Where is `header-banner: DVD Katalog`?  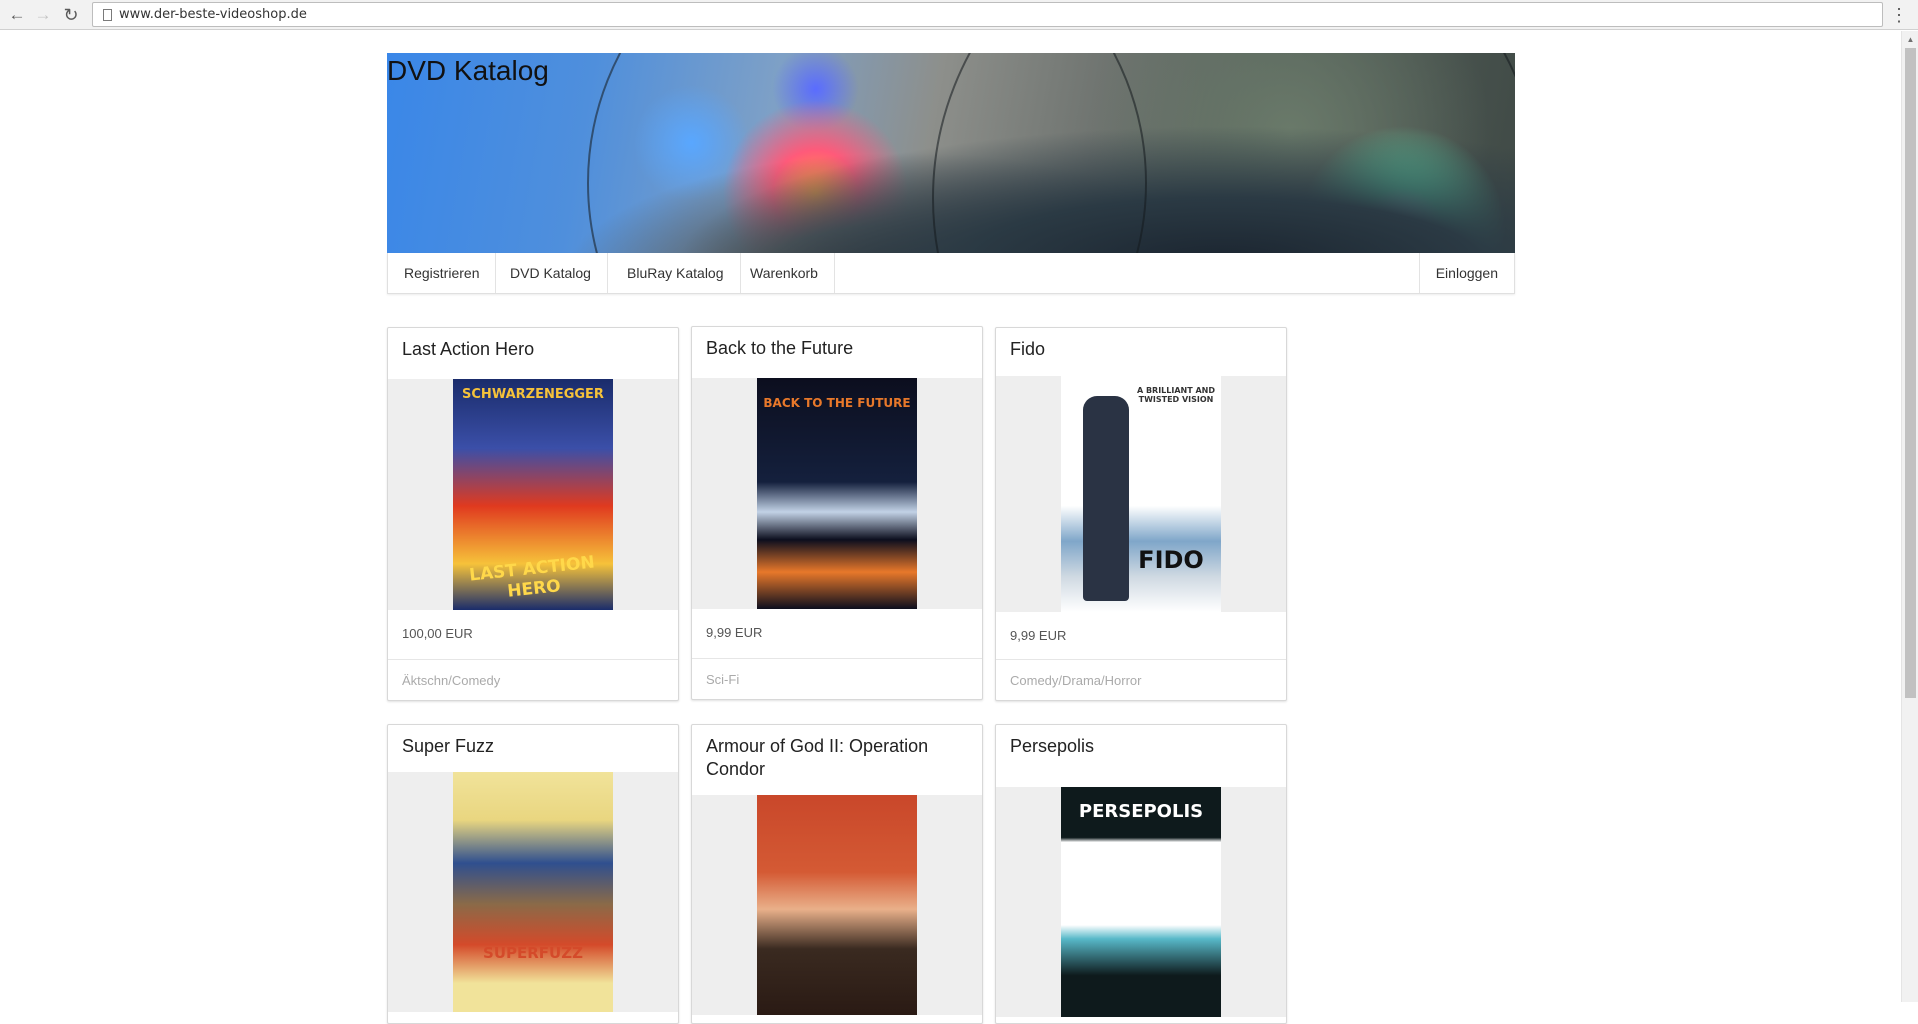 header-banner: DVD Katalog is located at coordinates (951, 153).